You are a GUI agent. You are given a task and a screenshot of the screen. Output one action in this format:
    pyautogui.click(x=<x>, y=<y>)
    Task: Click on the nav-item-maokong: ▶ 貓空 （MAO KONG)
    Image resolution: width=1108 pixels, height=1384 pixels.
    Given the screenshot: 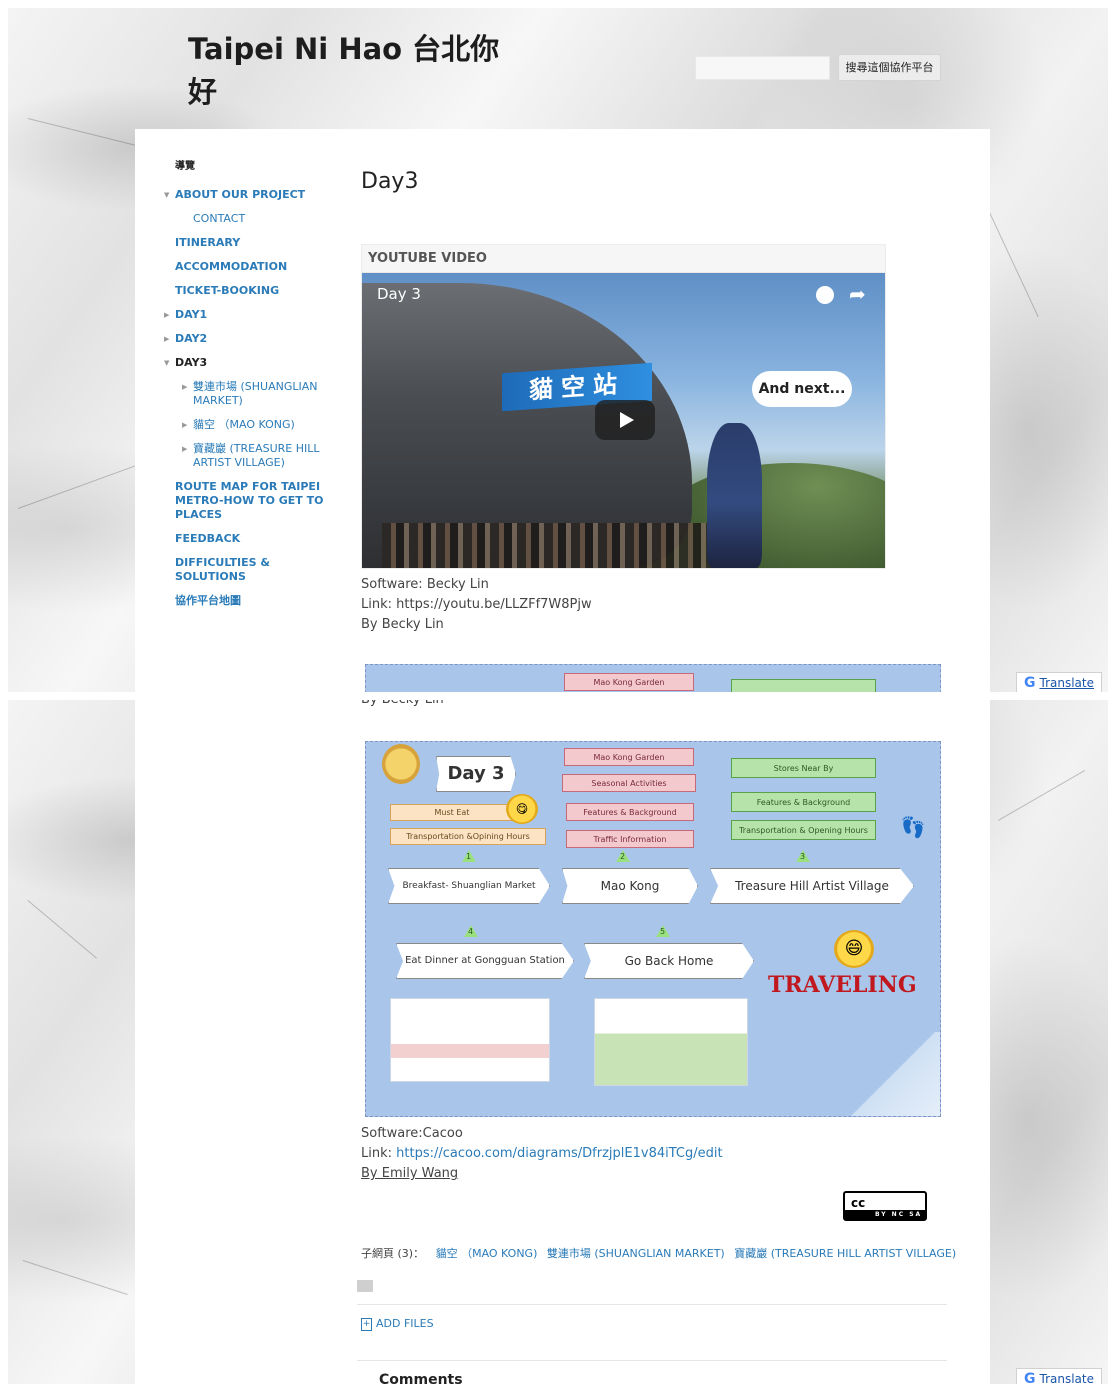 What is the action you would take?
    pyautogui.click(x=255, y=425)
    